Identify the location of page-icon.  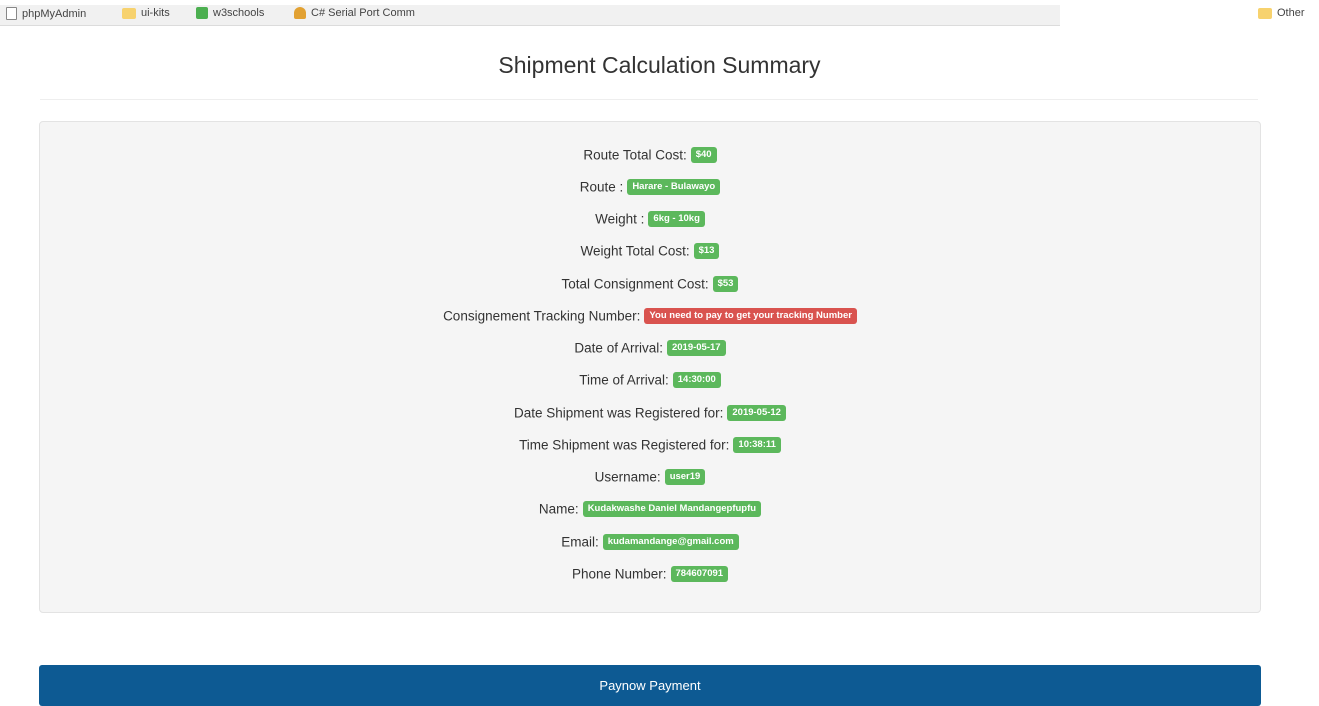
(11, 13).